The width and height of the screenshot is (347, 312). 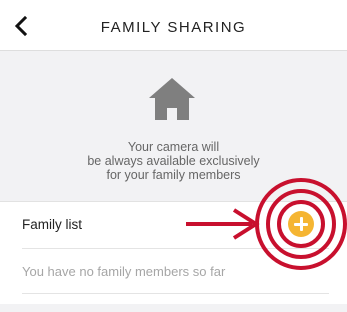 I want to click on info-line-1: Your camera will, so click(x=173, y=147).